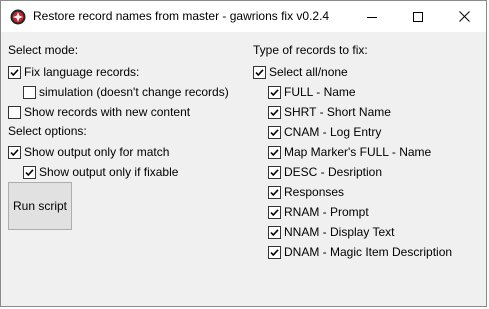 The height and width of the screenshot is (309, 489). What do you see at coordinates (310, 50) in the screenshot?
I see `record-types-label: Type of records to fix:` at bounding box center [310, 50].